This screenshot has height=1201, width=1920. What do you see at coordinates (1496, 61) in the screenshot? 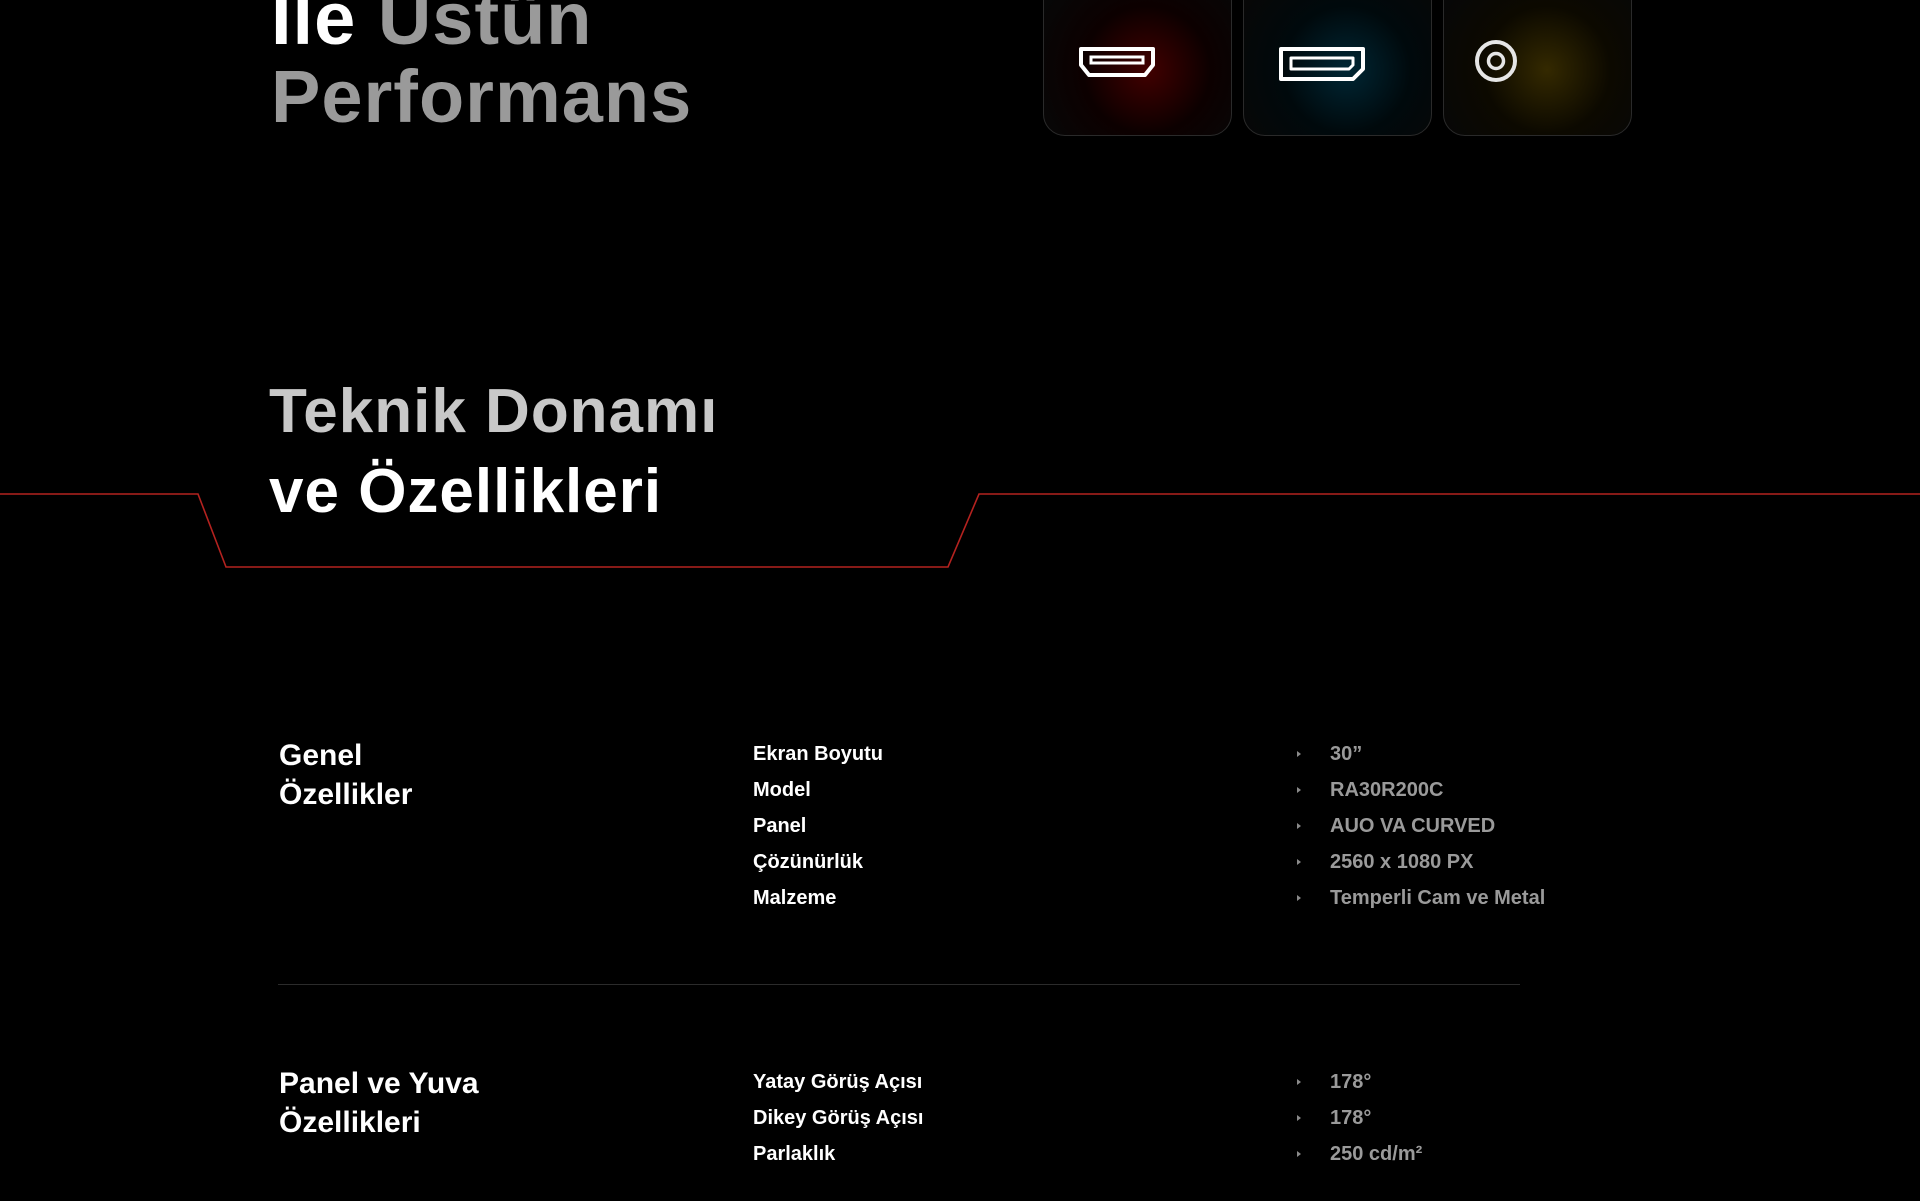
I see `audio-jack-icon` at bounding box center [1496, 61].